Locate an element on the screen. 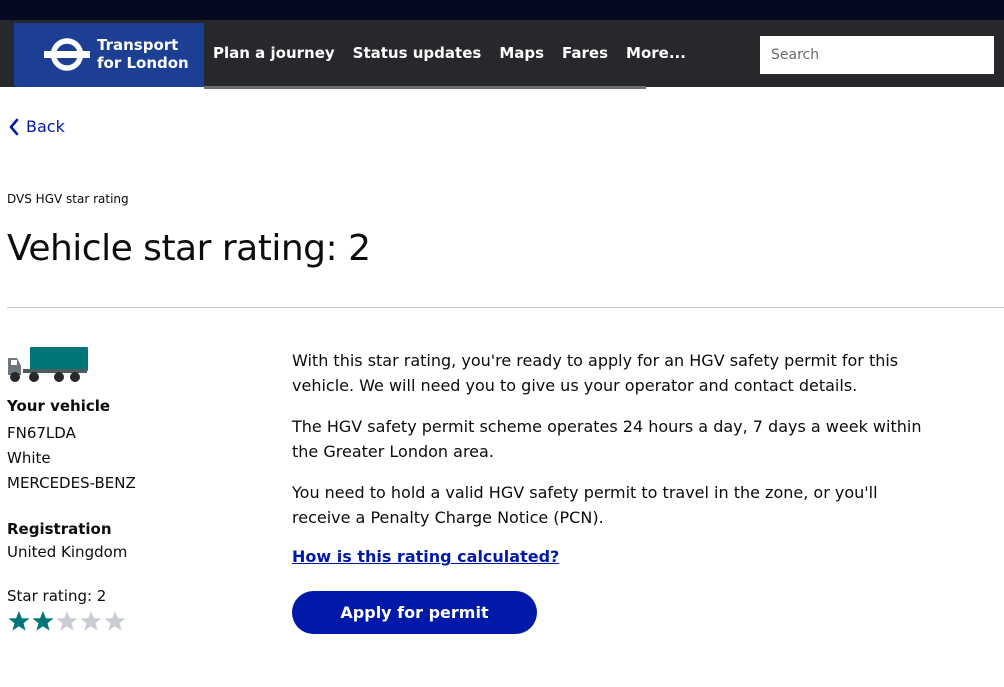 The height and width of the screenshot is (687, 1004). star-rating-label: Star rating: 2 is located at coordinates (57, 596).